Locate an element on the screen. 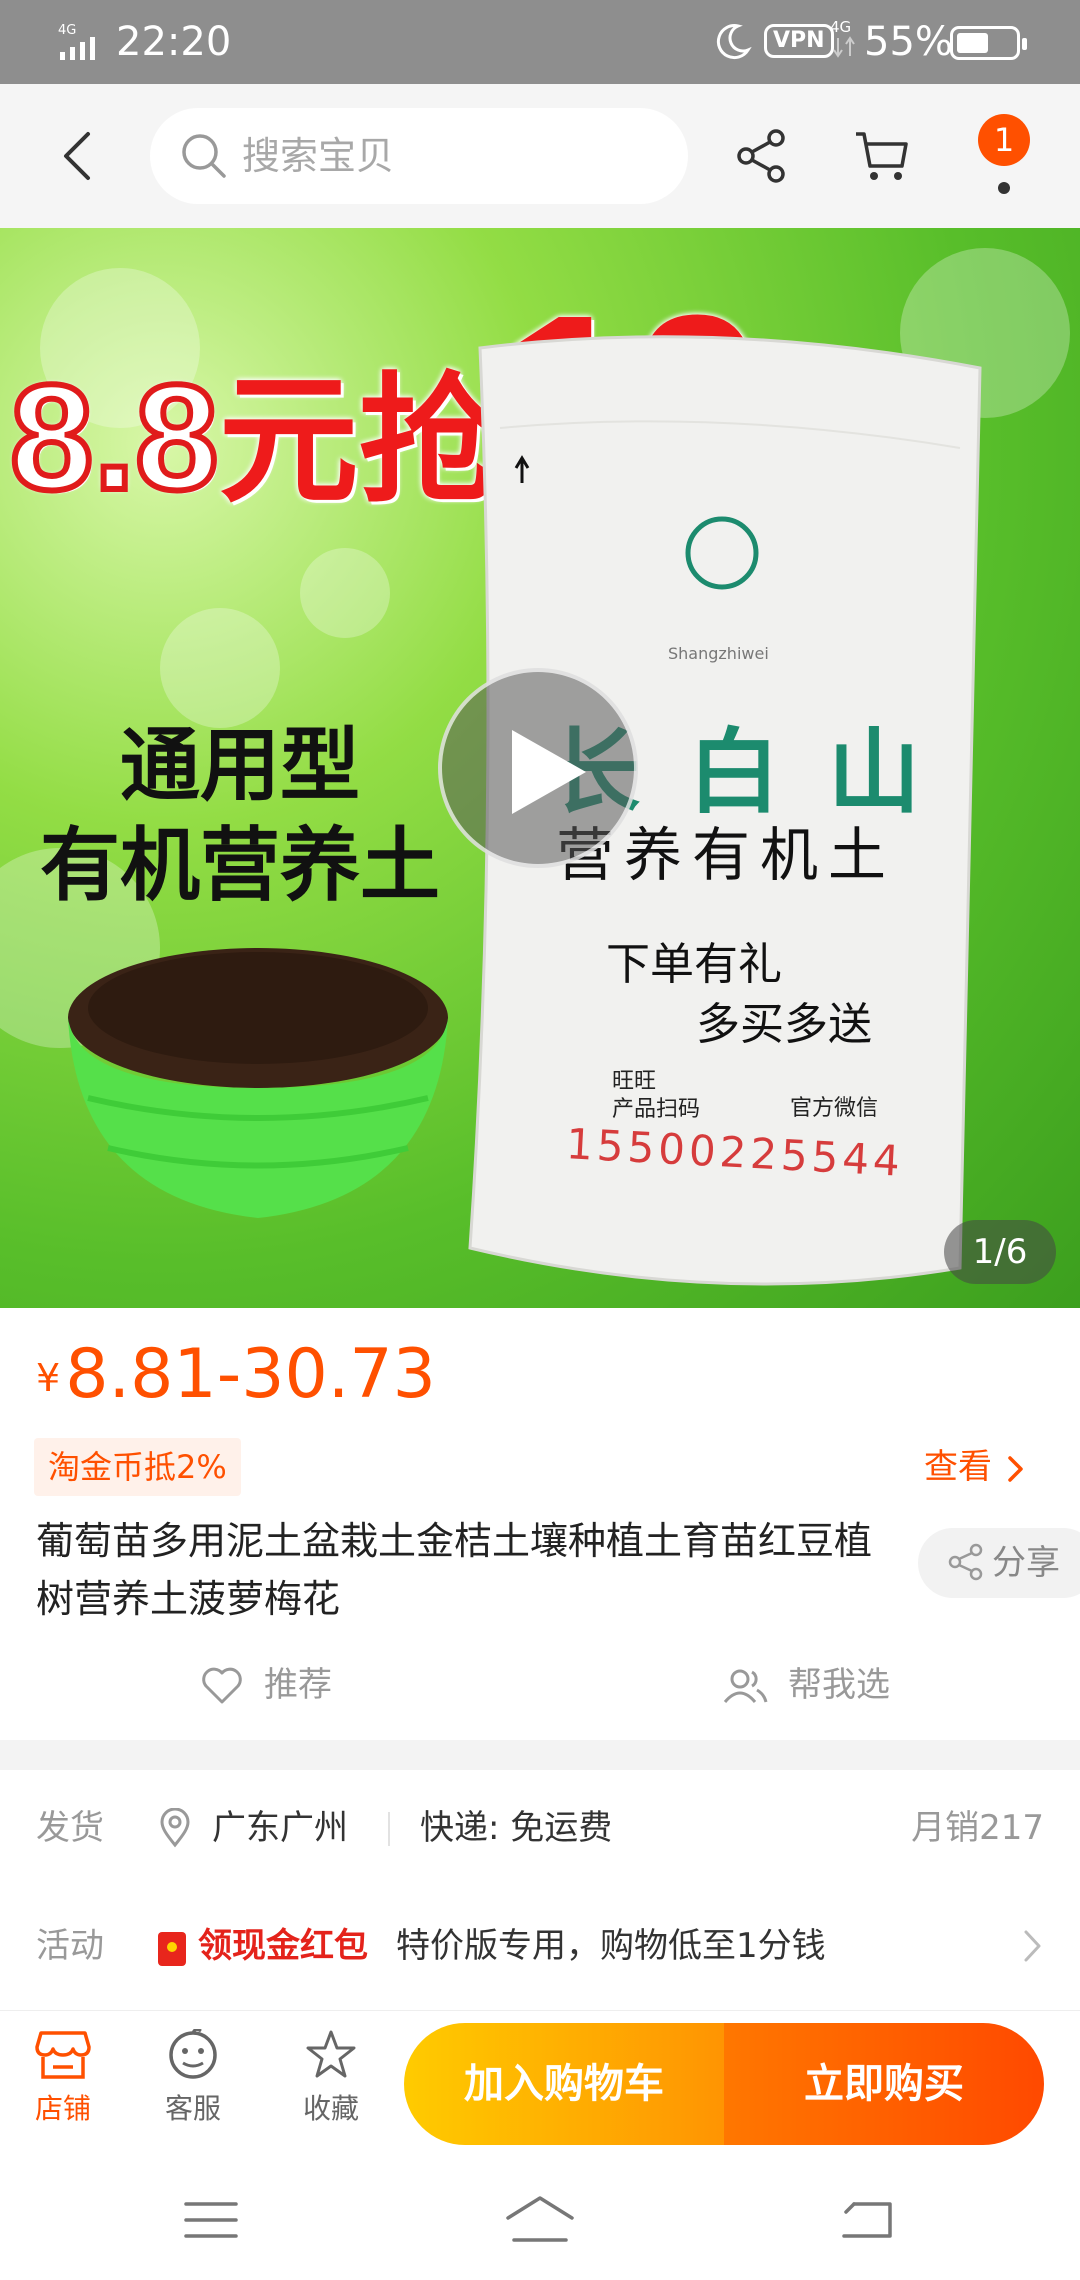 The image size is (1080, 2280). bag-slogan-1: 下单有礼 is located at coordinates (694, 964).